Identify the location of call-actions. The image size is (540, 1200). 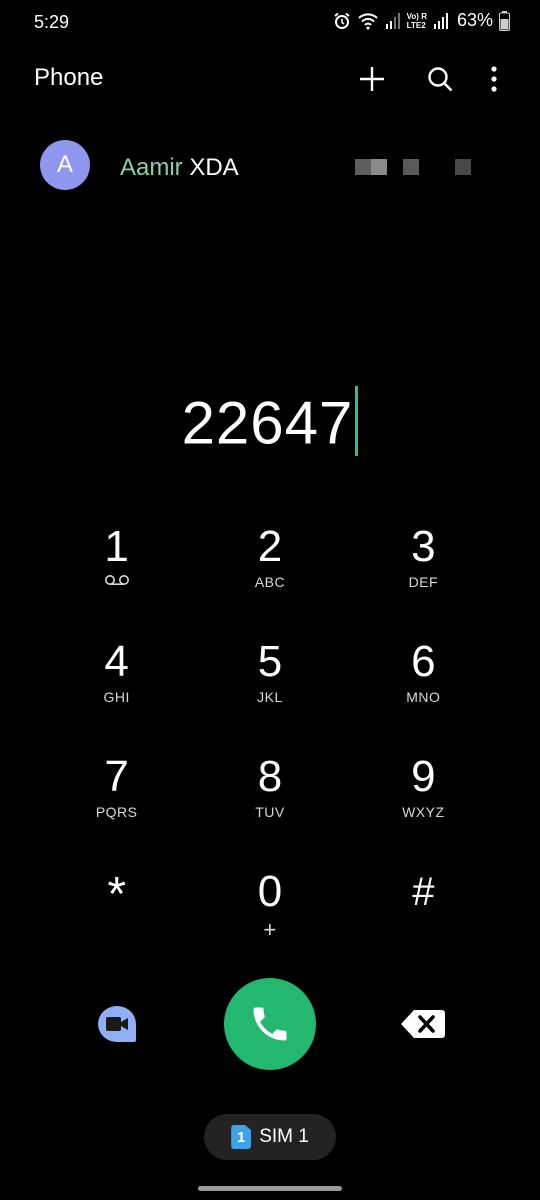
(270, 1024).